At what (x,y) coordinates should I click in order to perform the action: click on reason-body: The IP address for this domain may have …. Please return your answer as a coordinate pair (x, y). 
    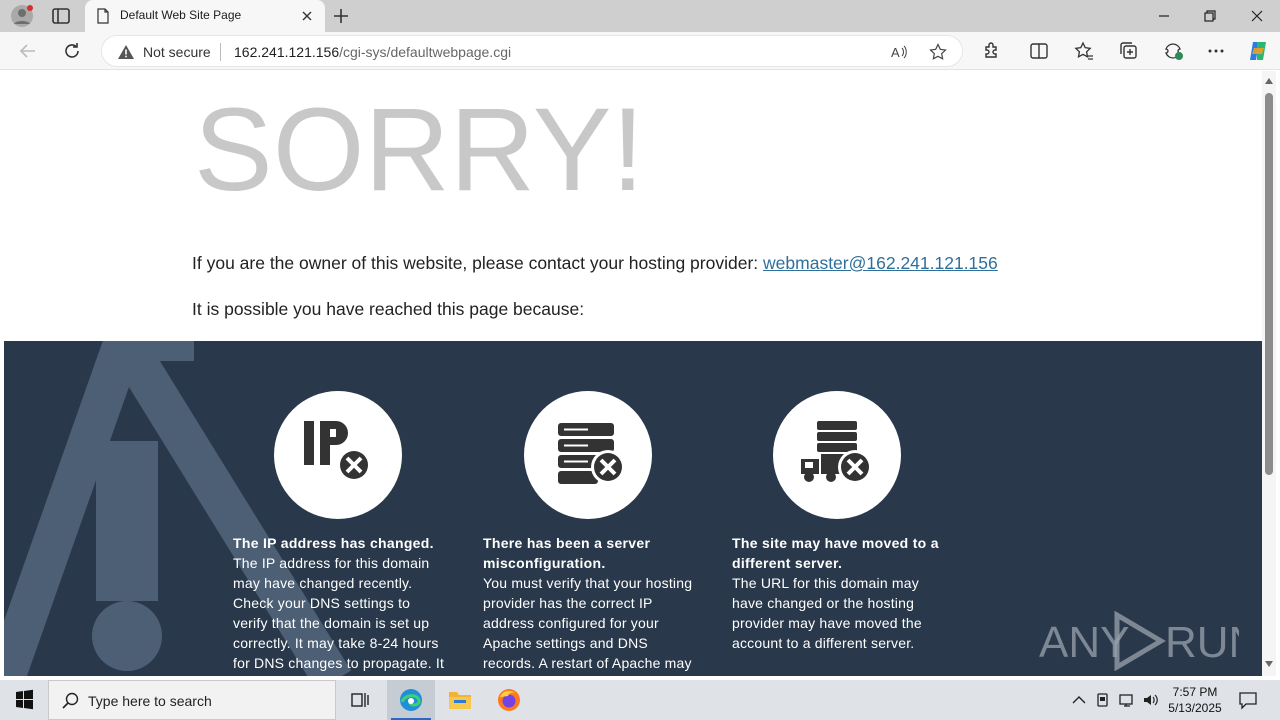
    Looking at the image, I should click on (339, 613).